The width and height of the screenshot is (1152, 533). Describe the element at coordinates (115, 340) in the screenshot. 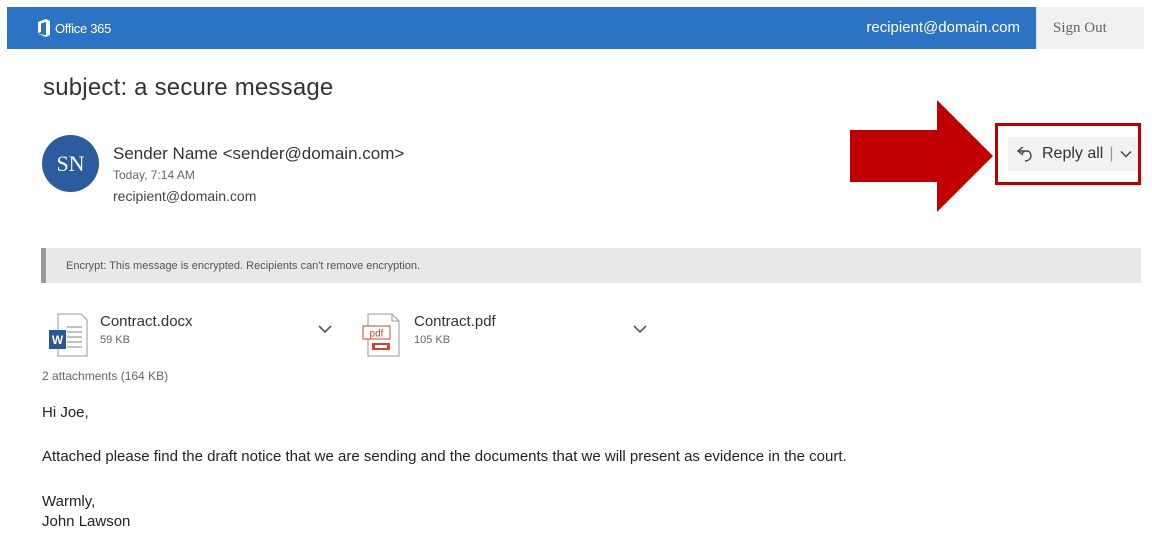

I see `attachment-size: 59 KB` at that location.